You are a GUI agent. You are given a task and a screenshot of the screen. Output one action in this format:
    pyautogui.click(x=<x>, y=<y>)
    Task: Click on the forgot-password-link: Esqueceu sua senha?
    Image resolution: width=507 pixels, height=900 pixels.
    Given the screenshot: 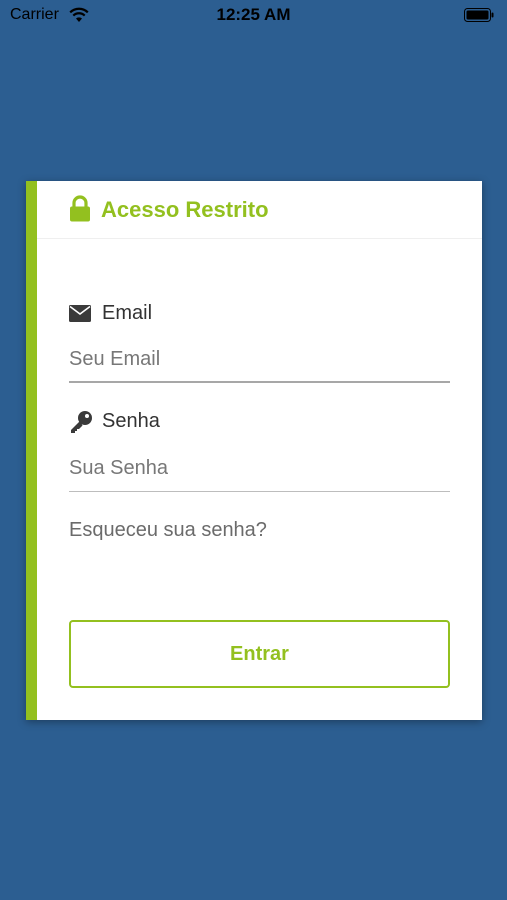 What is the action you would take?
    pyautogui.click(x=168, y=530)
    